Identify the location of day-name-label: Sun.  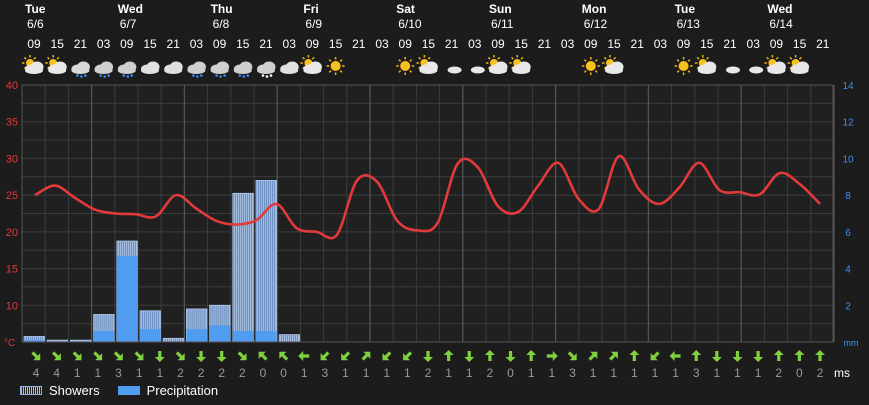
(500, 9).